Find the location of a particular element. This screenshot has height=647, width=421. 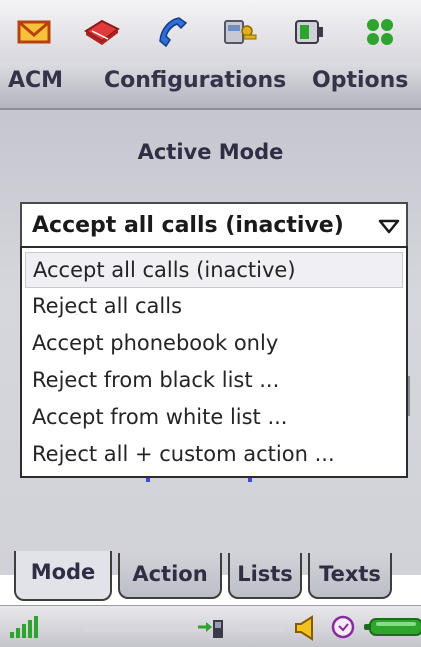

chevron-down-icon is located at coordinates (389, 229).